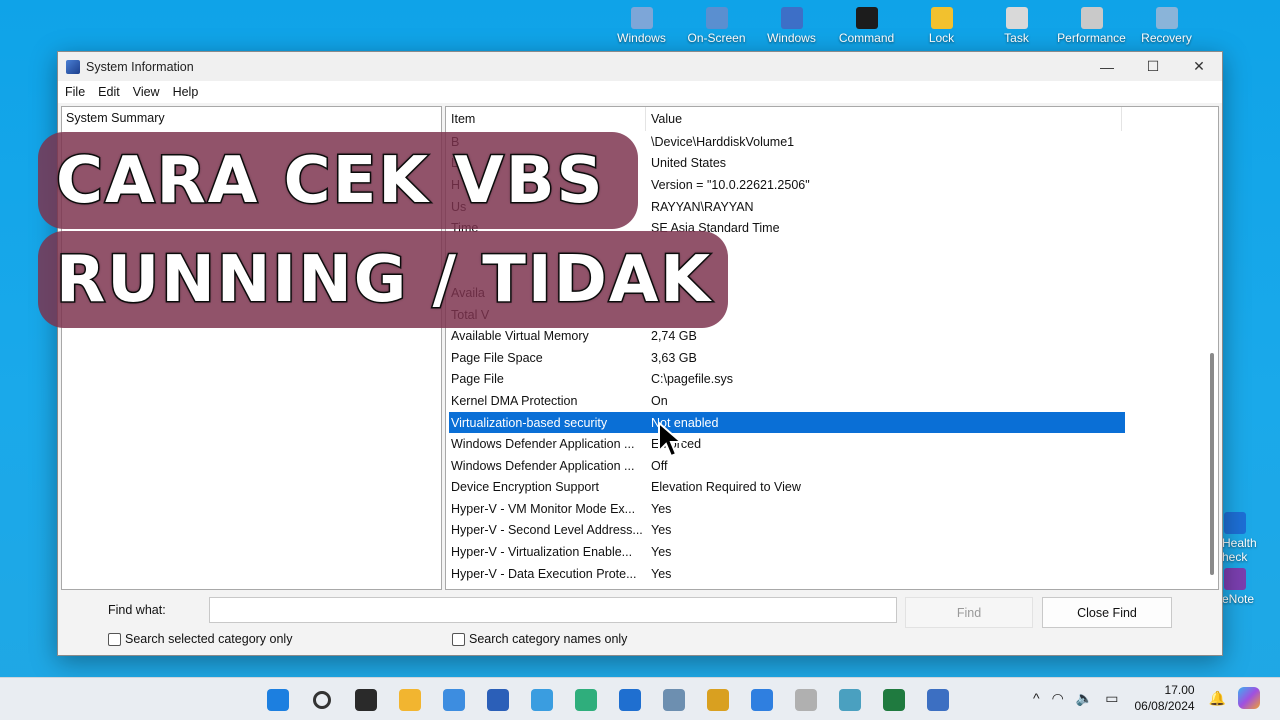 This screenshot has width=1280, height=720. Describe the element at coordinates (674, 357) in the screenshot. I see `row-value: 3,63 GB` at that location.